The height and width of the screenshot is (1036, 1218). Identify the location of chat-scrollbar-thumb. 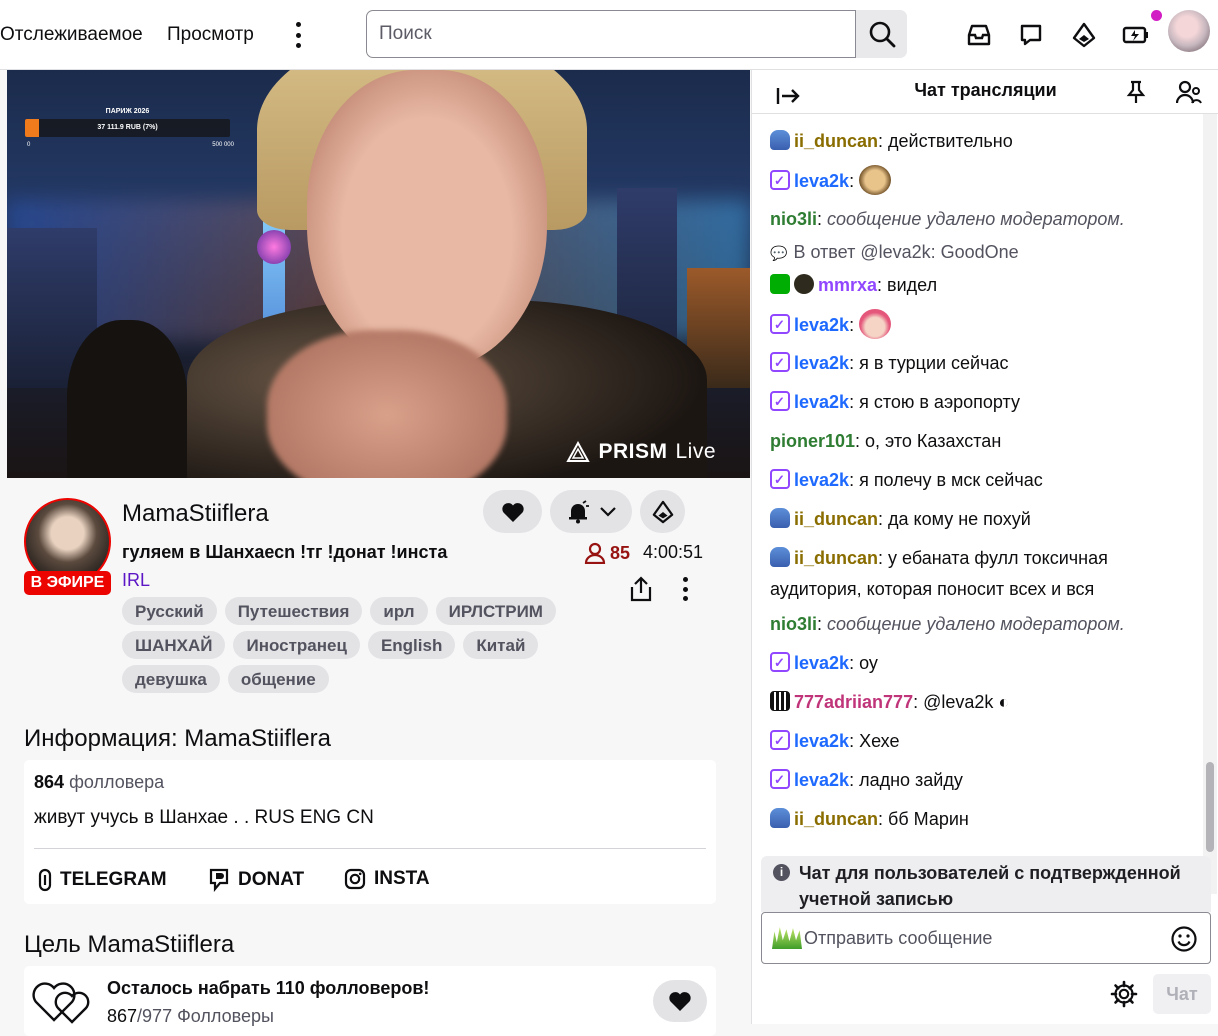
(1210, 807).